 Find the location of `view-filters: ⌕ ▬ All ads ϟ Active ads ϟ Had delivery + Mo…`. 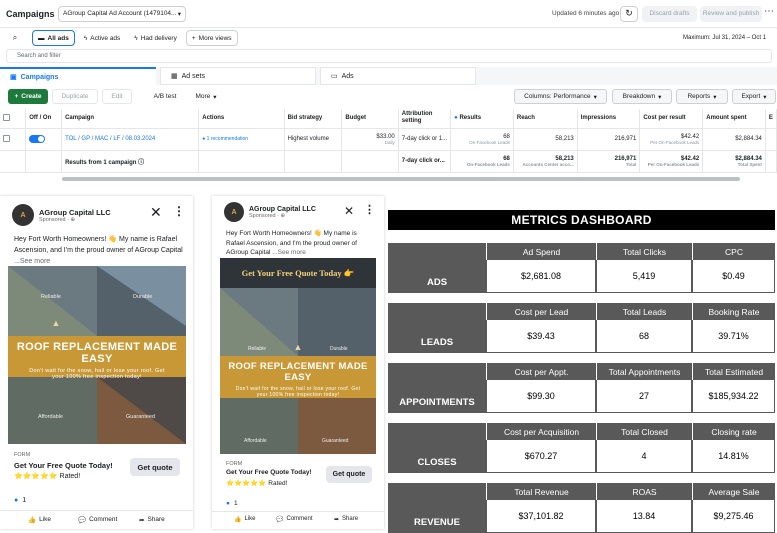

view-filters: ⌕ ▬ All ads ϟ Active ads ϟ Had delivery + Mo… is located at coordinates (388, 38).